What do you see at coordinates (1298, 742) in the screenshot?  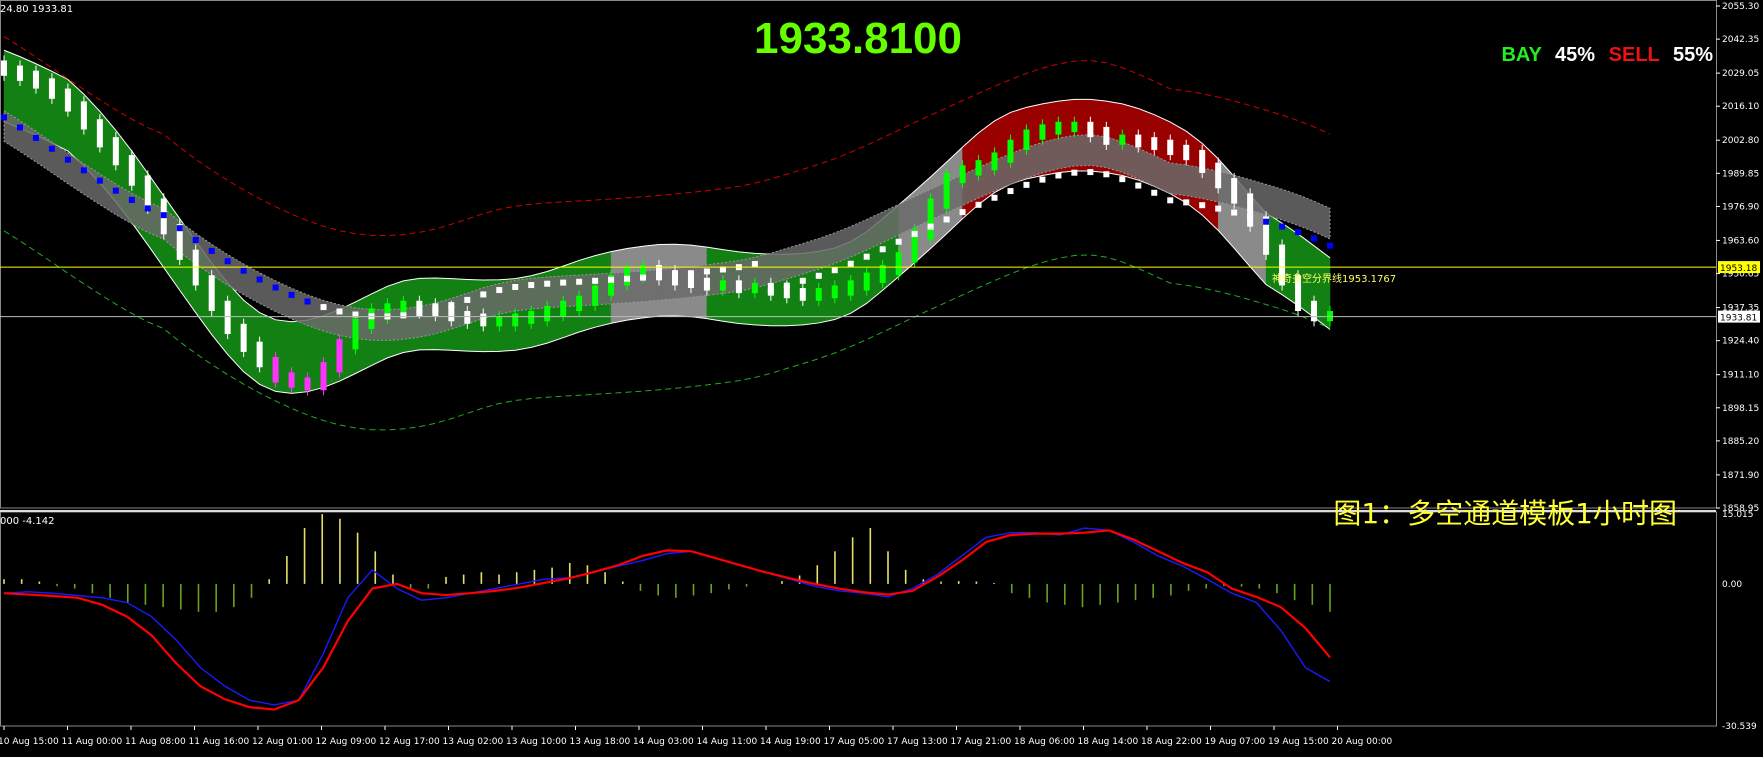 I see `x-tick-label: 19 Aug 15:00` at bounding box center [1298, 742].